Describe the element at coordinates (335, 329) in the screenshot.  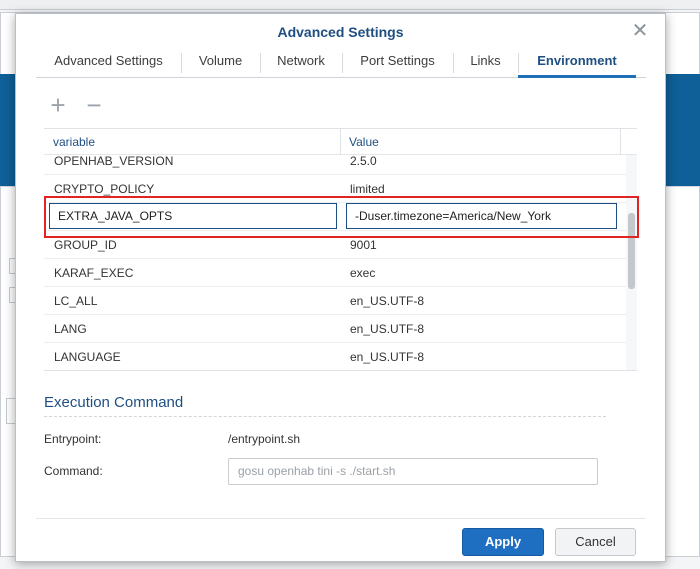
I see `table-row: LANG en_US.UTF-8` at that location.